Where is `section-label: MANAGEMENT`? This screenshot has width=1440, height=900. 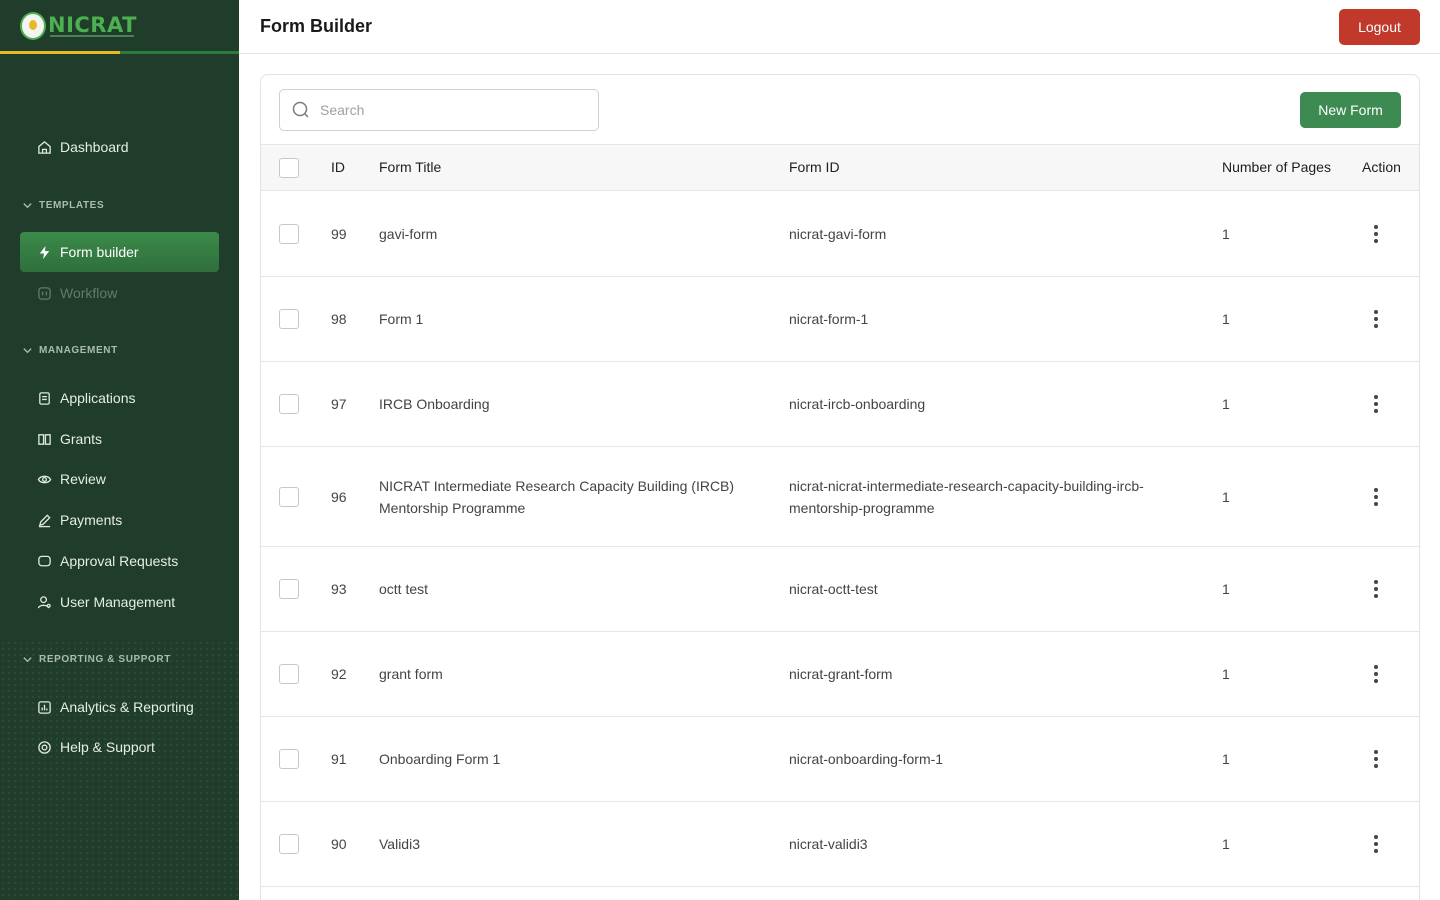 section-label: MANAGEMENT is located at coordinates (78, 350).